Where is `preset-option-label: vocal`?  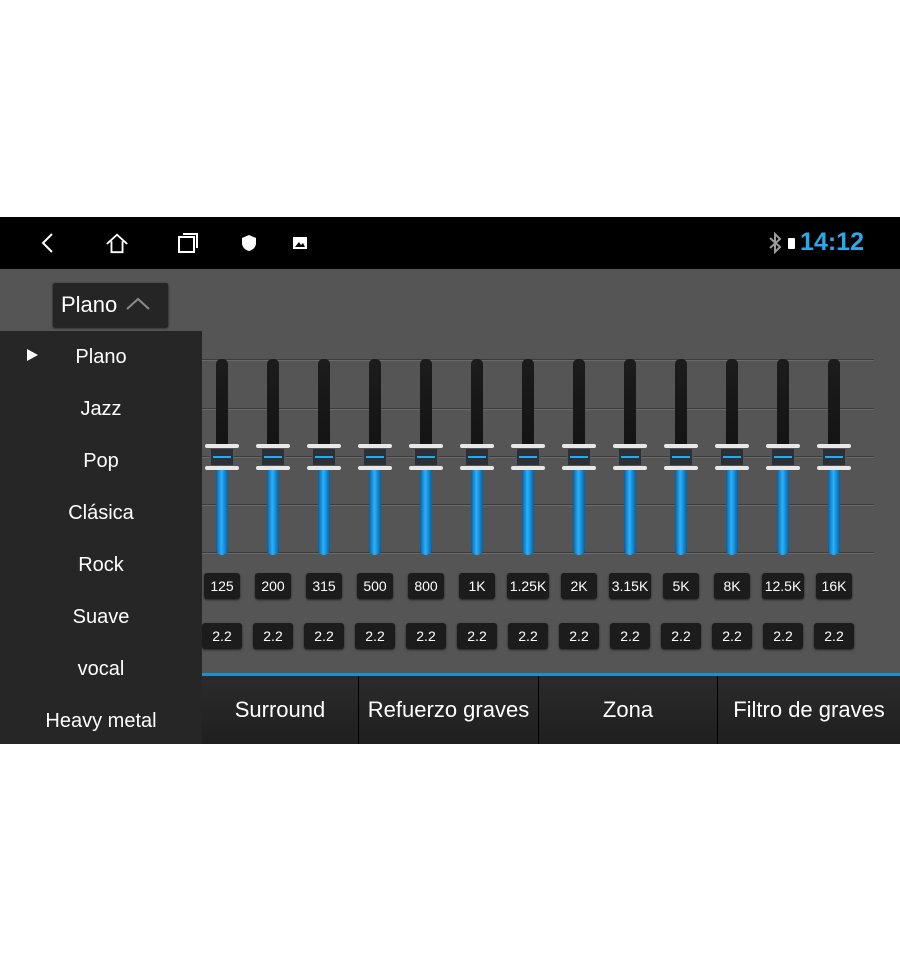 preset-option-label: vocal is located at coordinates (101, 668).